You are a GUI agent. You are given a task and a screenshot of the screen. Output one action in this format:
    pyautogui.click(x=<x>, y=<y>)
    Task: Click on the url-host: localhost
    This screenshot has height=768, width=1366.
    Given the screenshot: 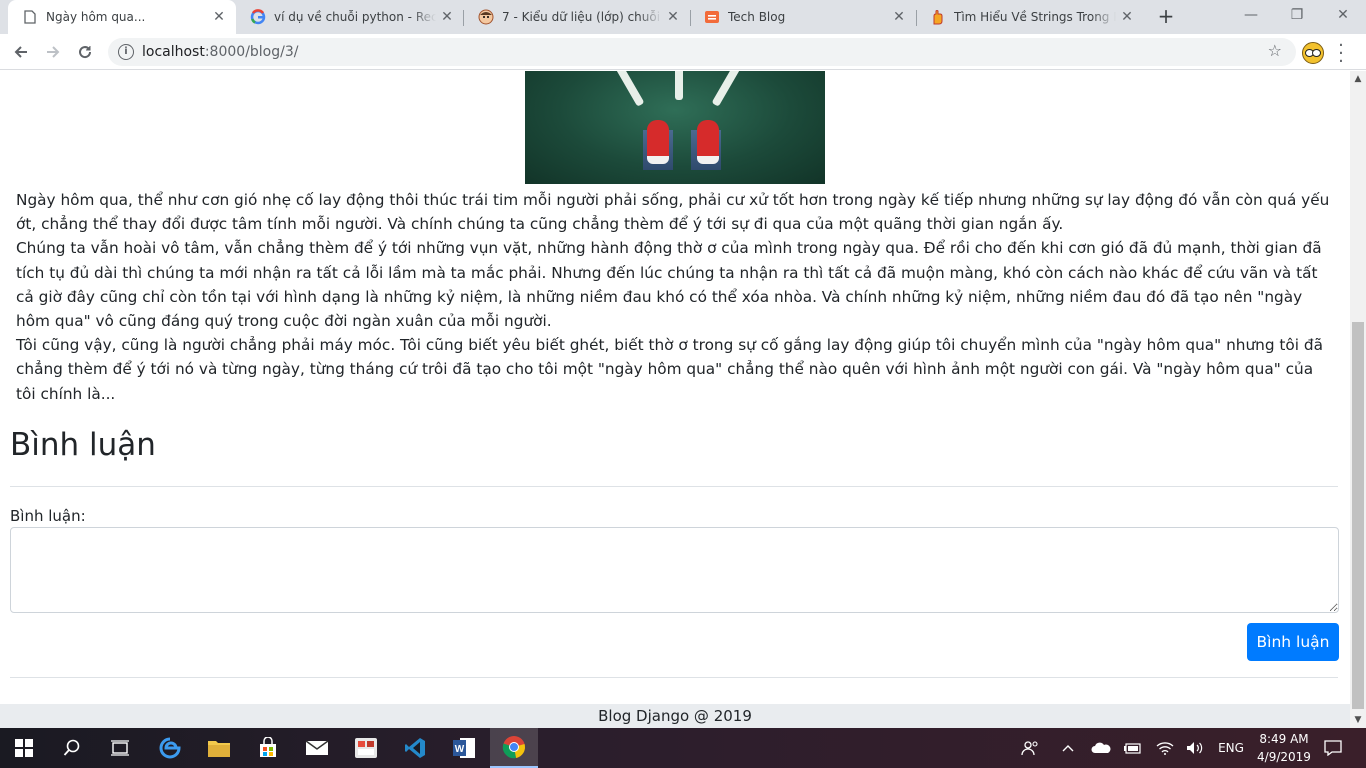 What is the action you would take?
    pyautogui.click(x=173, y=52)
    